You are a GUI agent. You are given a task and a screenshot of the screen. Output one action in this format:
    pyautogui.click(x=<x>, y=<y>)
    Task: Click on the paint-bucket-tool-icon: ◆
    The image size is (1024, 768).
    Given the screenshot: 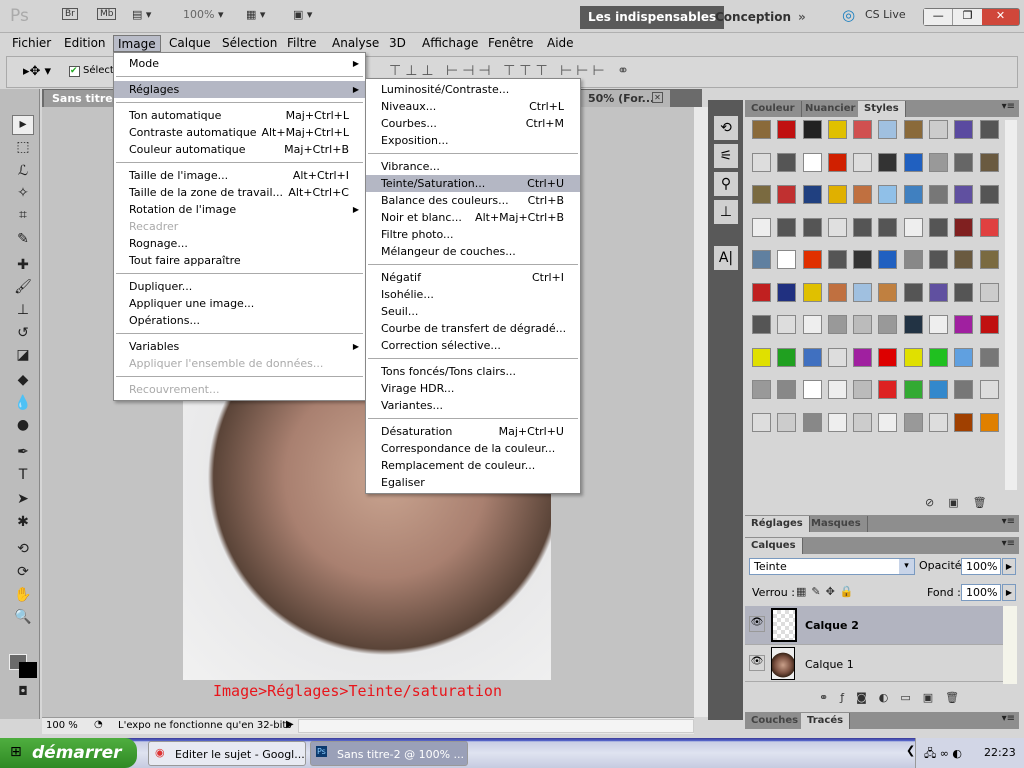 What is the action you would take?
    pyautogui.click(x=23, y=382)
    